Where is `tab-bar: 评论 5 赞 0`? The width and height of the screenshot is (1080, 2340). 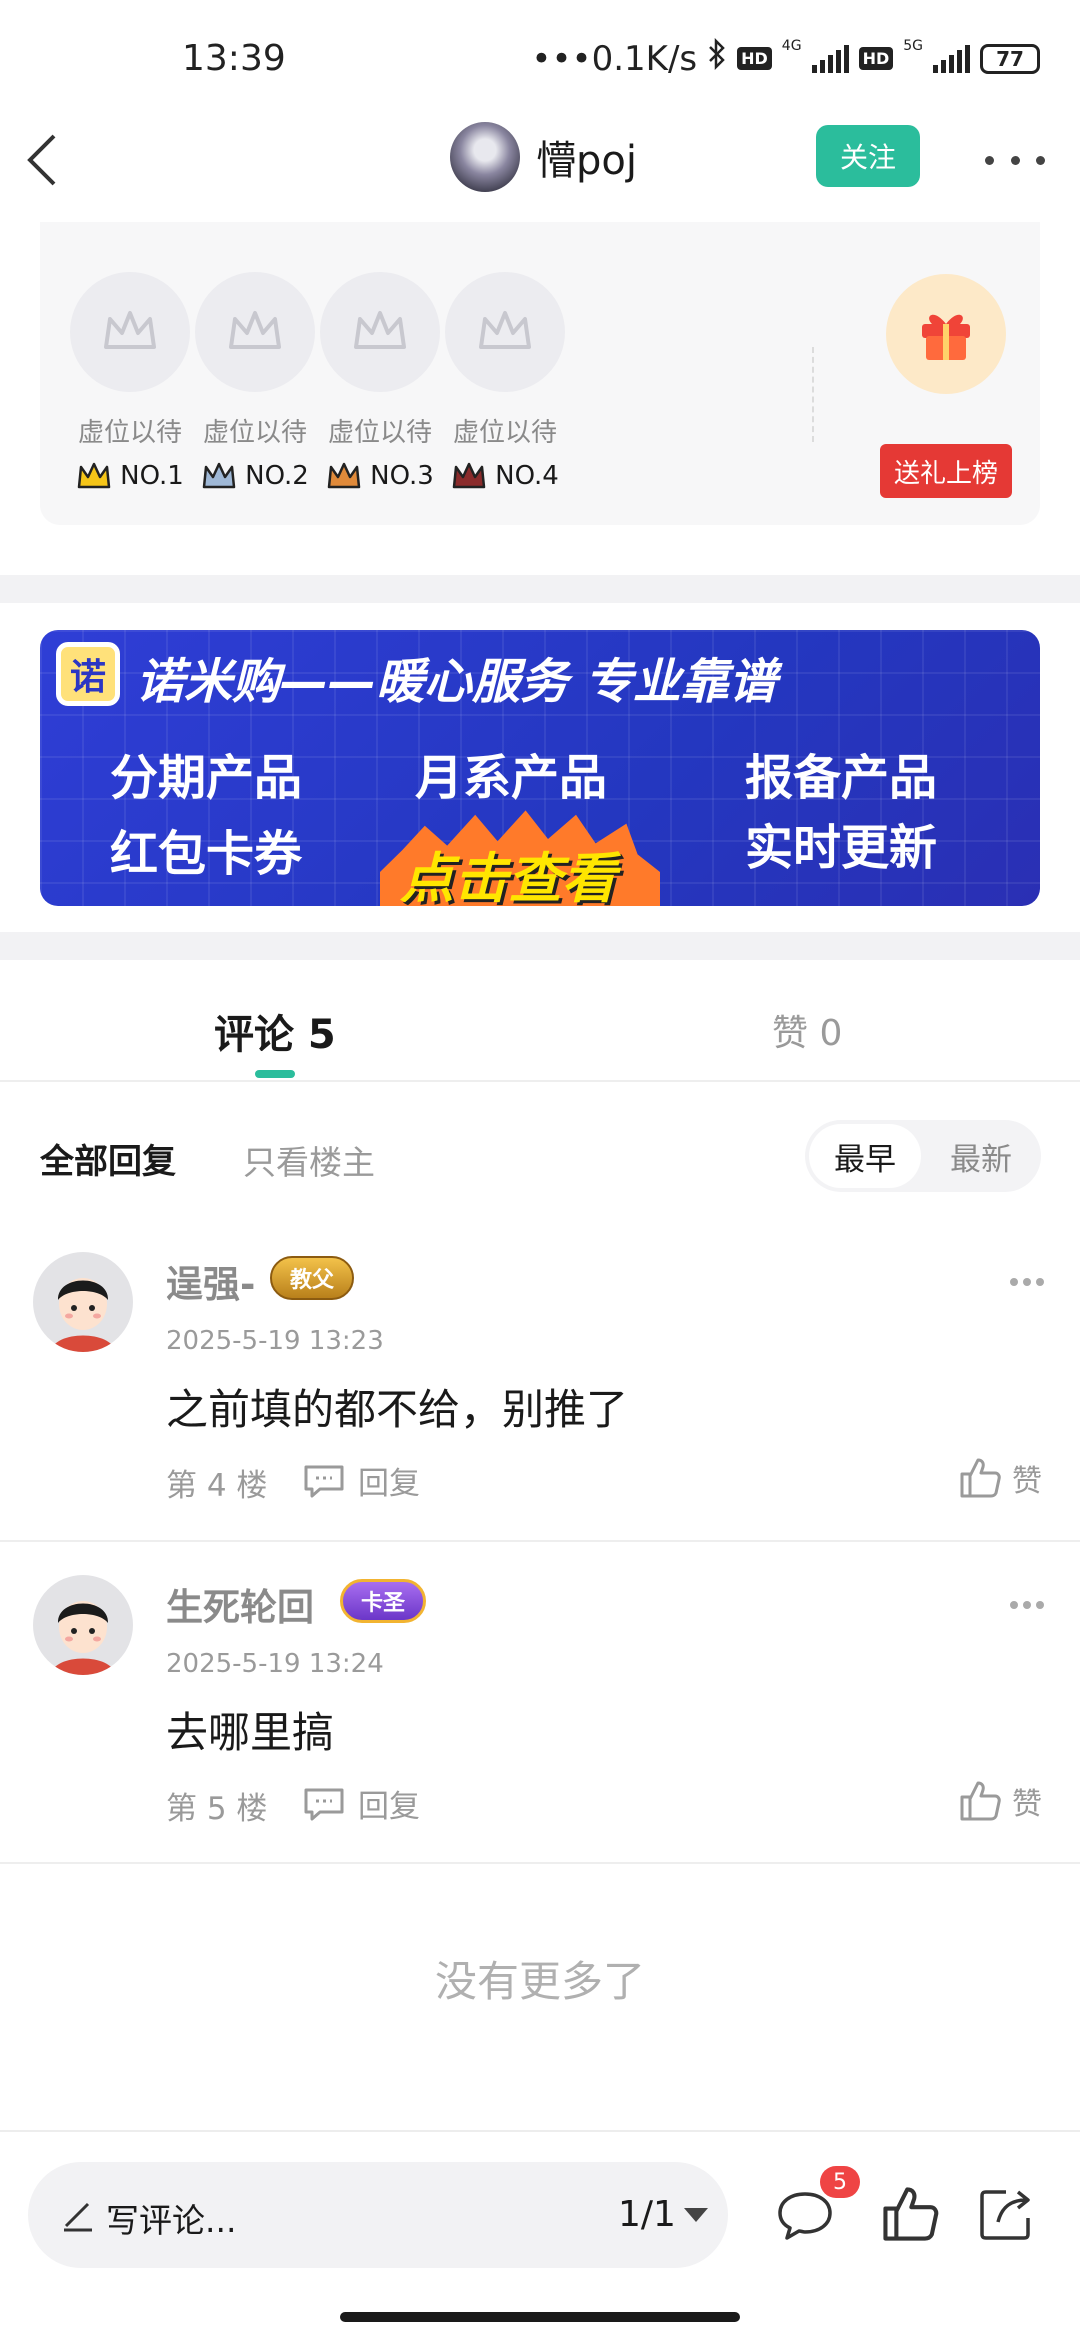
tab-bar: 评论 5 赞 0 is located at coordinates (540, 1021).